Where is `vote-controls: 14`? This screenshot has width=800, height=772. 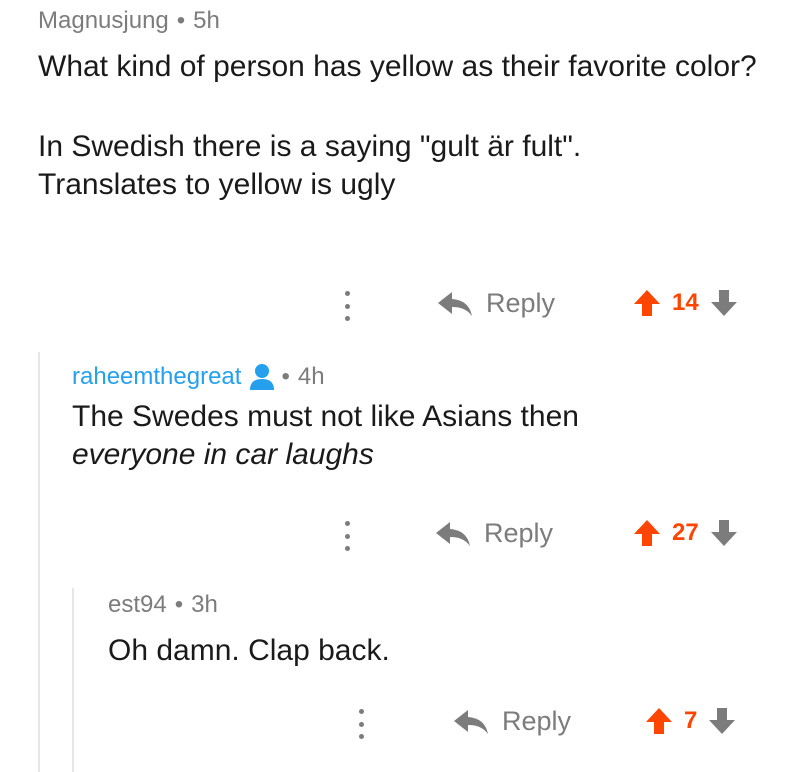
vote-controls: 14 is located at coordinates (685, 303).